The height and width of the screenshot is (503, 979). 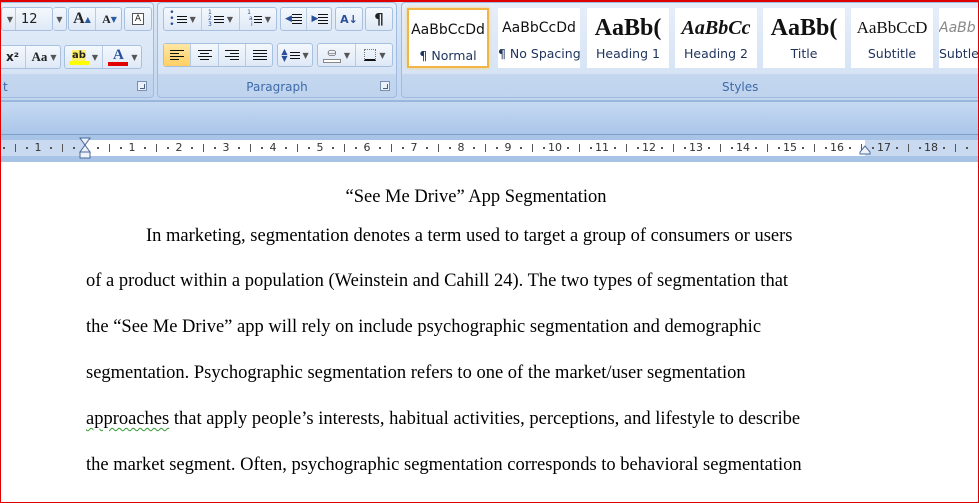 What do you see at coordinates (13, 57) in the screenshot?
I see `superscript-button: x²` at bounding box center [13, 57].